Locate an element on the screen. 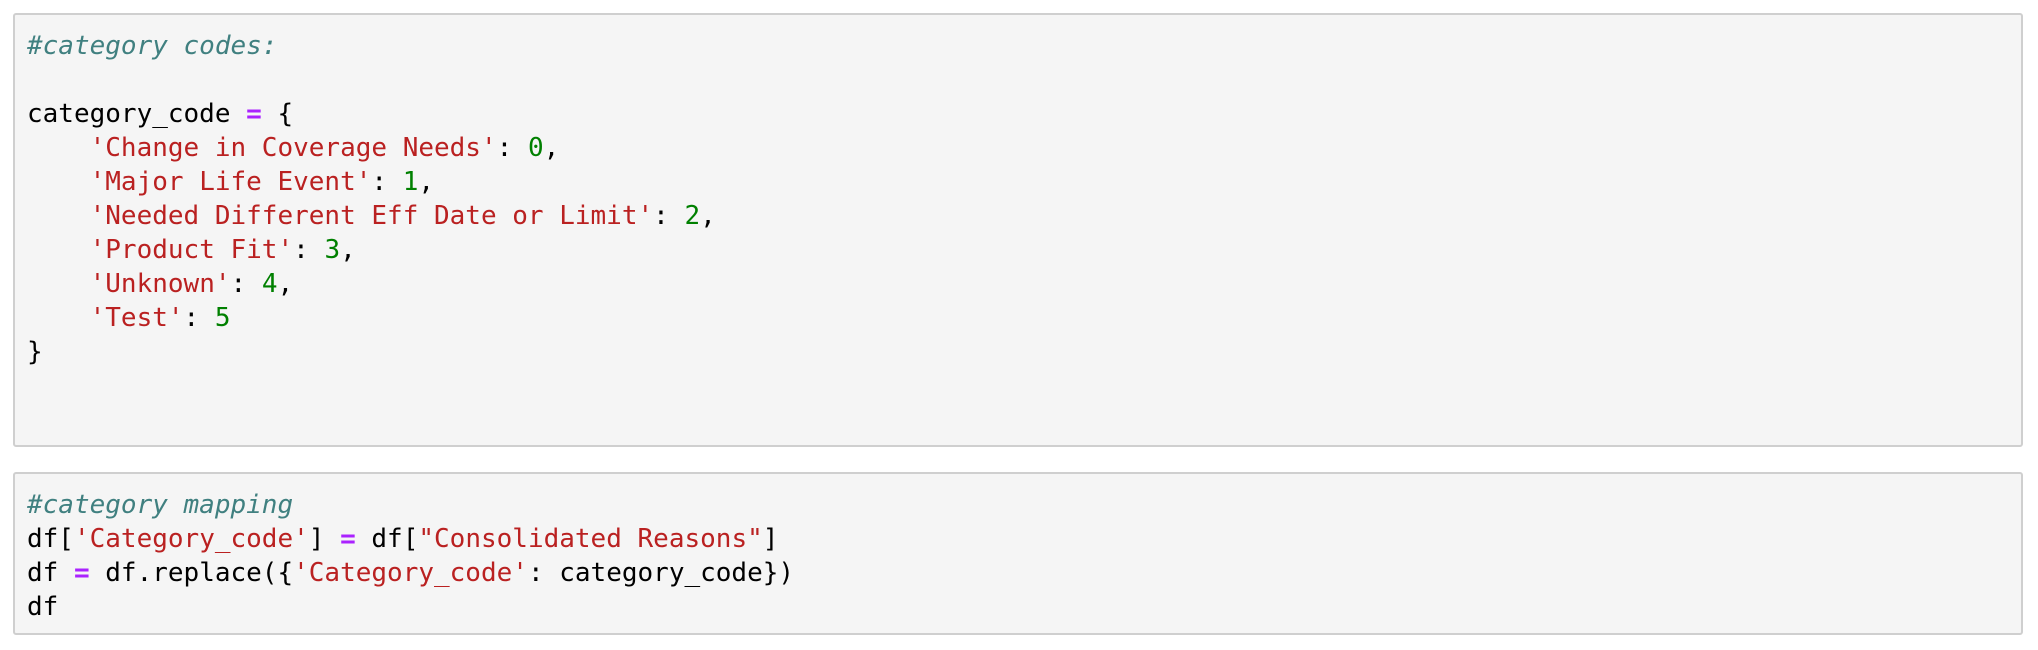  number-token: 3 is located at coordinates (332, 250).